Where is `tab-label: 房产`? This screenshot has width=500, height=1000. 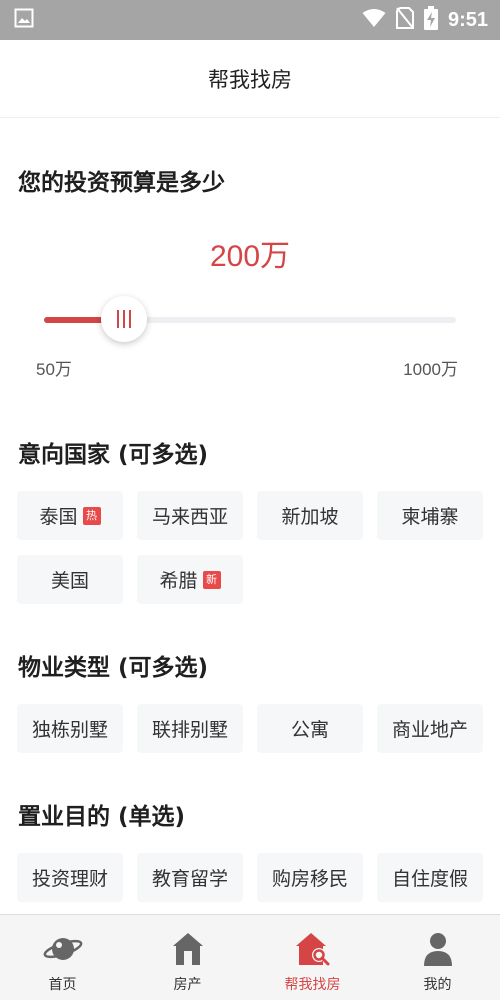 tab-label: 房产 is located at coordinates (187, 985).